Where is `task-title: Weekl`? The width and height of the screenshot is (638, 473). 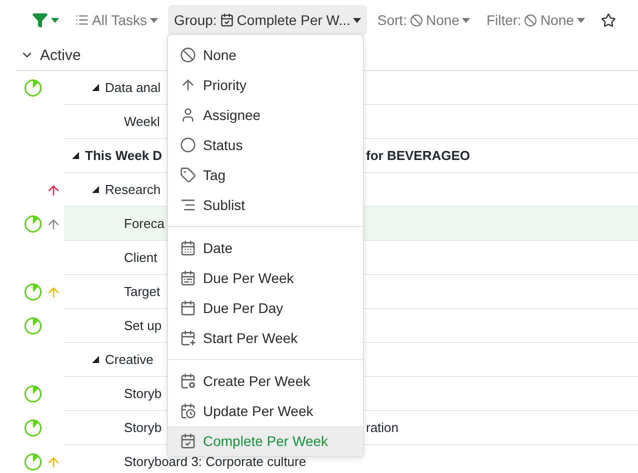
task-title: Weekl is located at coordinates (142, 121).